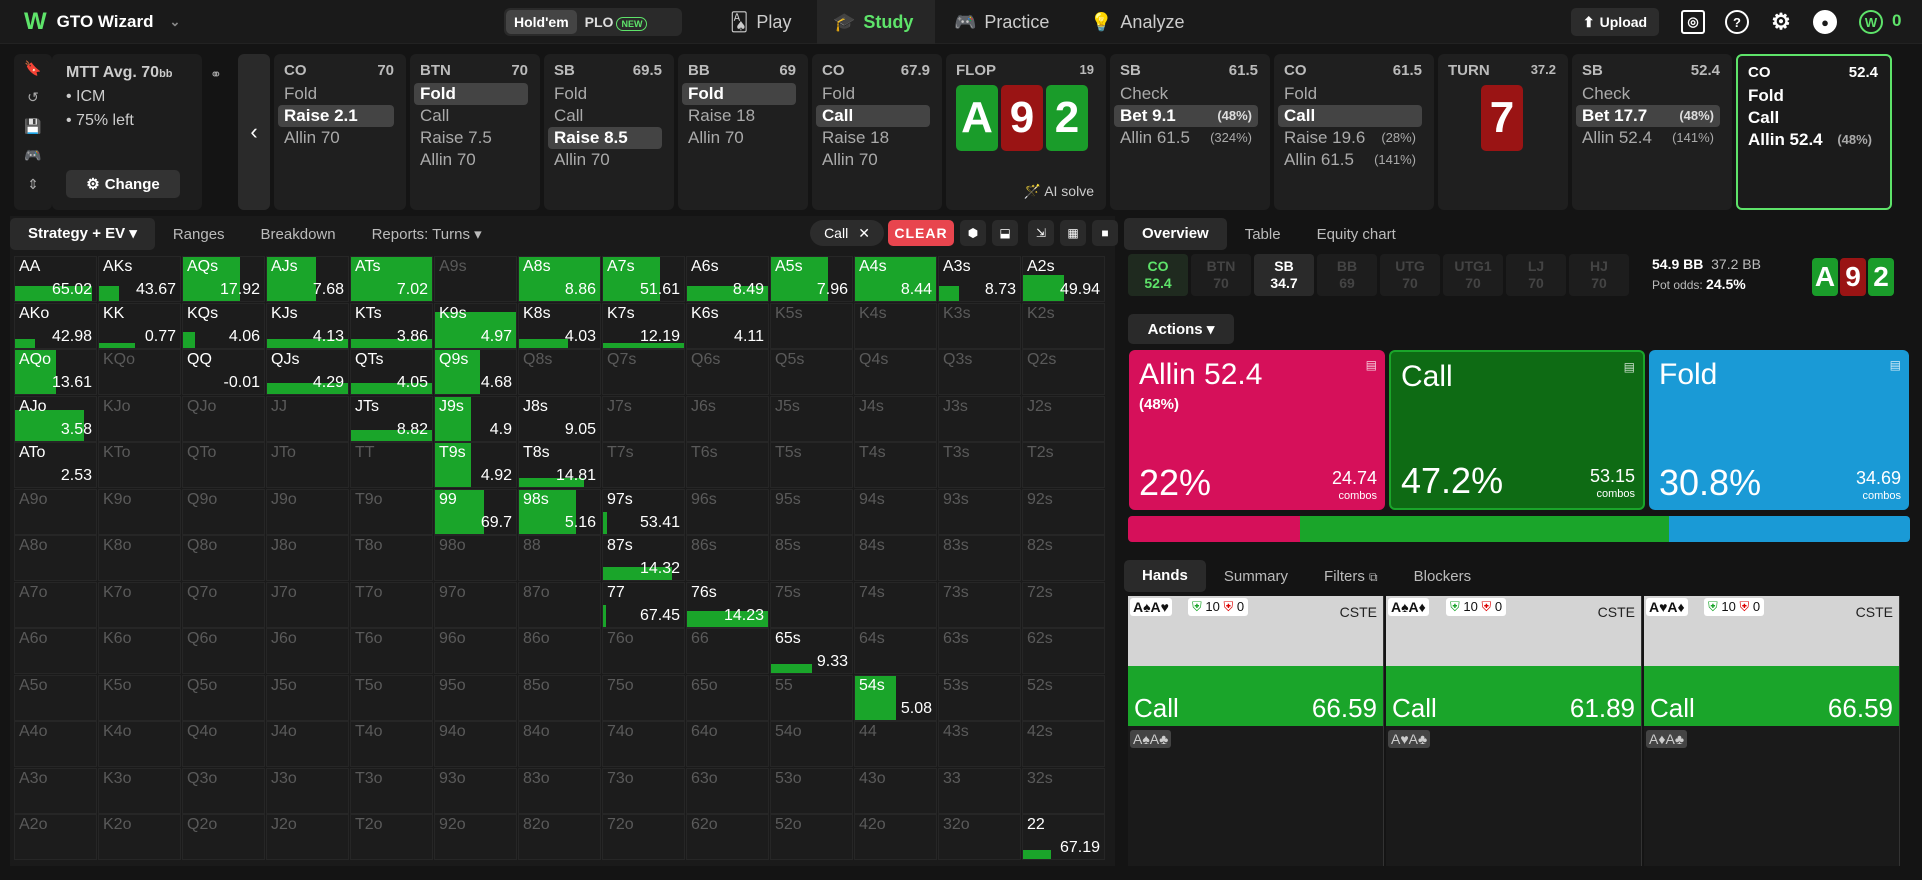  What do you see at coordinates (475, 511) in the screenshot?
I see `hand-cell: 99 69.7` at bounding box center [475, 511].